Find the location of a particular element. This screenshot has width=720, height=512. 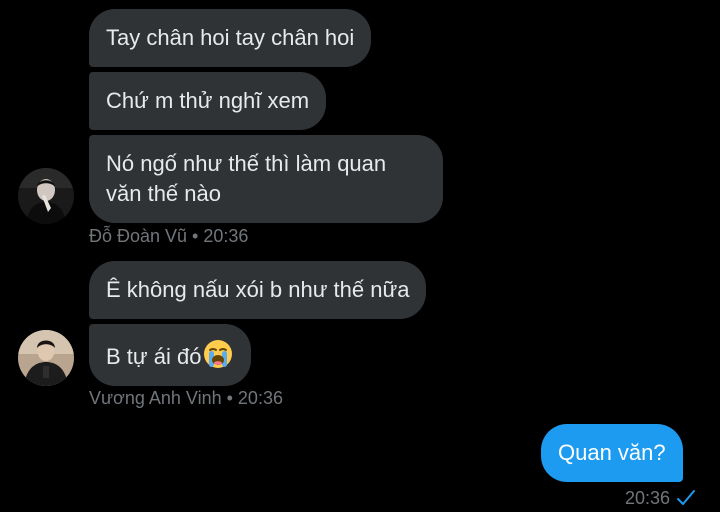

message-bubble: B tự ái đó is located at coordinates (170, 355).